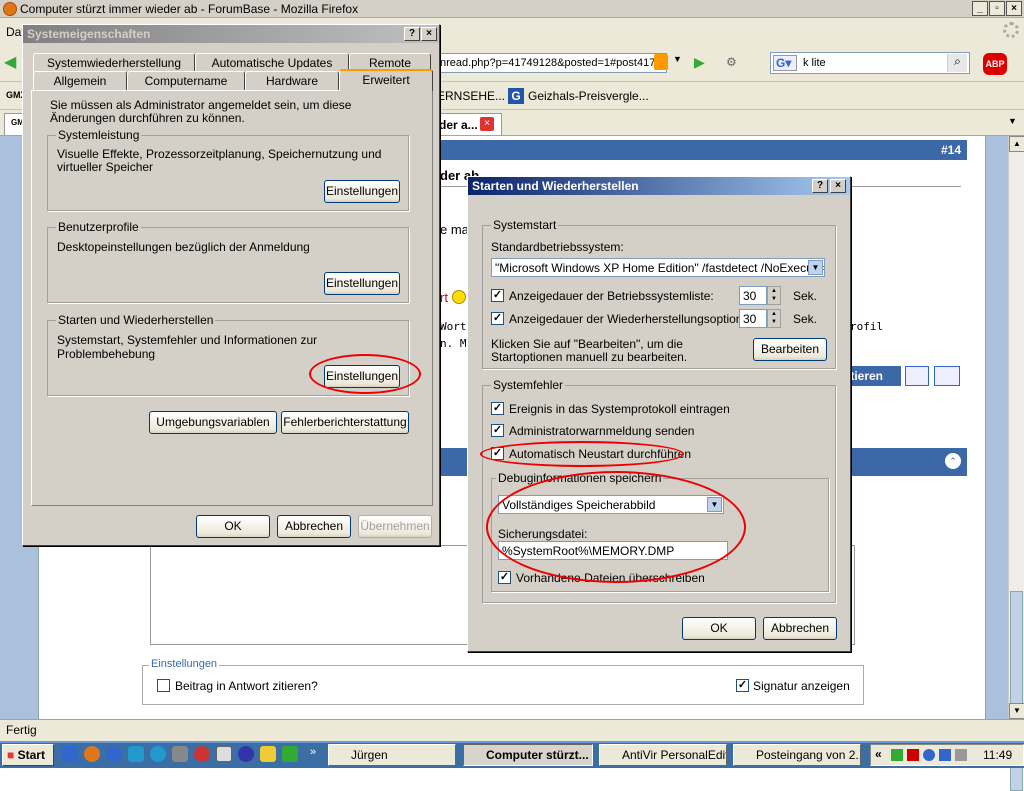 Image resolution: width=1024 pixels, height=791 pixels. Describe the element at coordinates (315, 754) in the screenshot. I see `quicklaunch-overflow-icon: »` at that location.